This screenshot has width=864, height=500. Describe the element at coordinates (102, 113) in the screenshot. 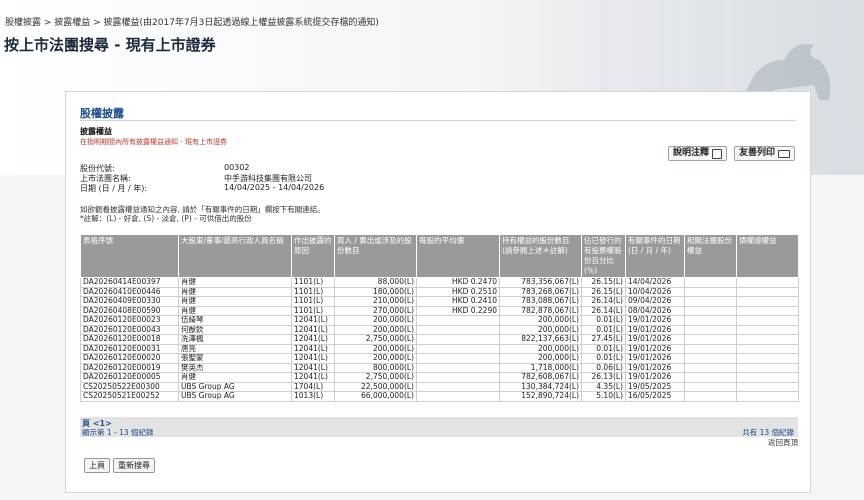

I see `section-title: 股權披露` at that location.